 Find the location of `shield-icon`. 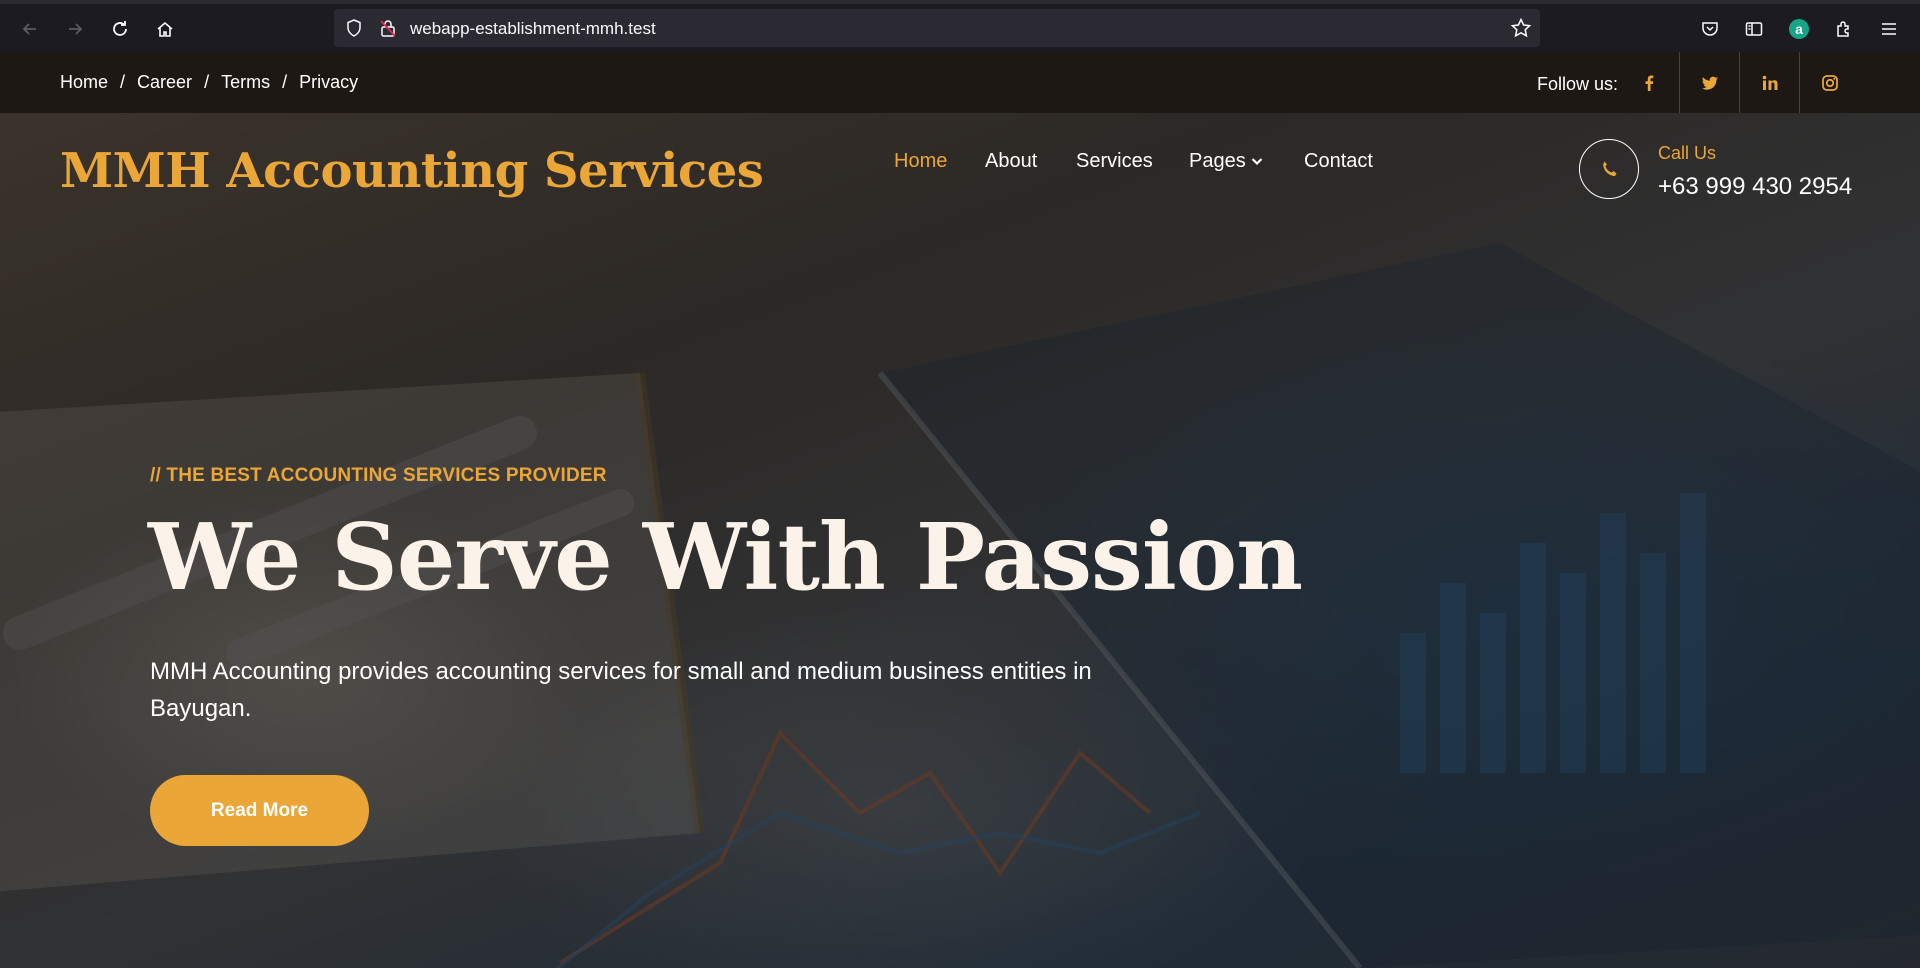

shield-icon is located at coordinates (354, 28).